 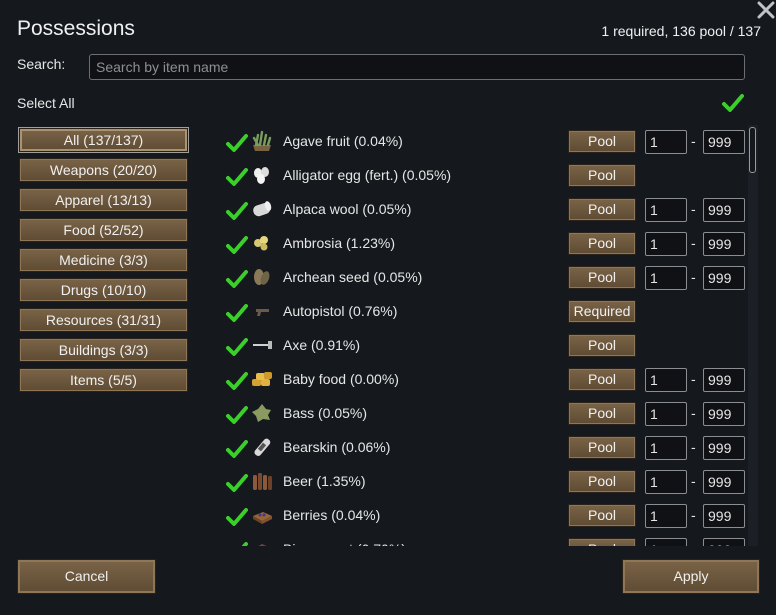 What do you see at coordinates (681, 31) in the screenshot?
I see `possessions-summary: 1 required, 136 pool / 137` at bounding box center [681, 31].